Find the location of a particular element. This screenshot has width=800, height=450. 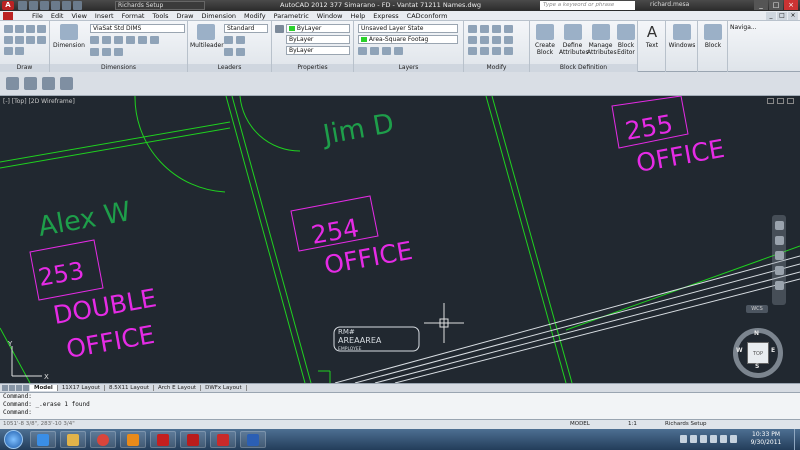

align-leader-icon is located at coordinates (228, 52).